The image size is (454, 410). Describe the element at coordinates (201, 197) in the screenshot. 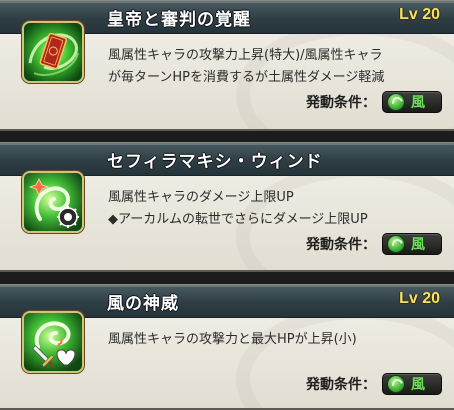

I see `description-line: 風属性キャラのダメージ上限UP` at that location.